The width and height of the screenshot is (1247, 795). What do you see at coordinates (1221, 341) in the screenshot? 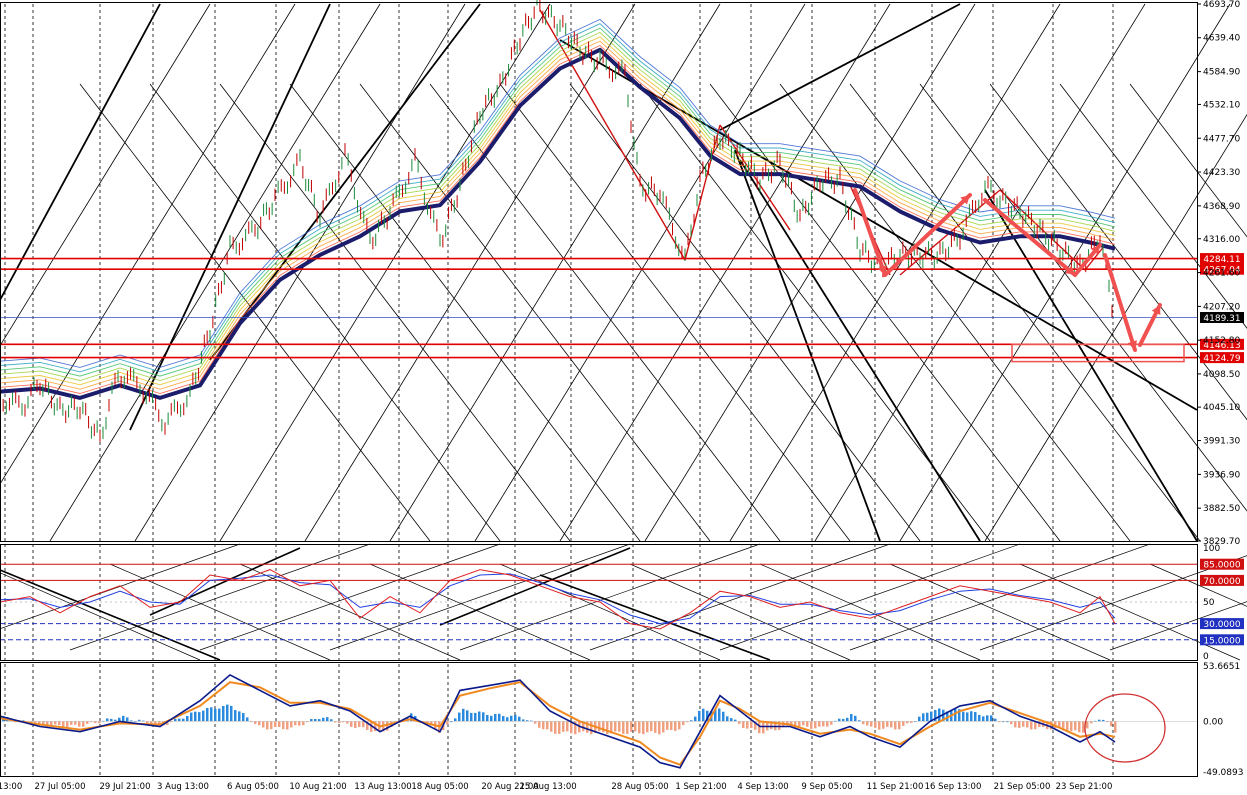
I see `y-tick-label: 4152.80` at bounding box center [1221, 341].